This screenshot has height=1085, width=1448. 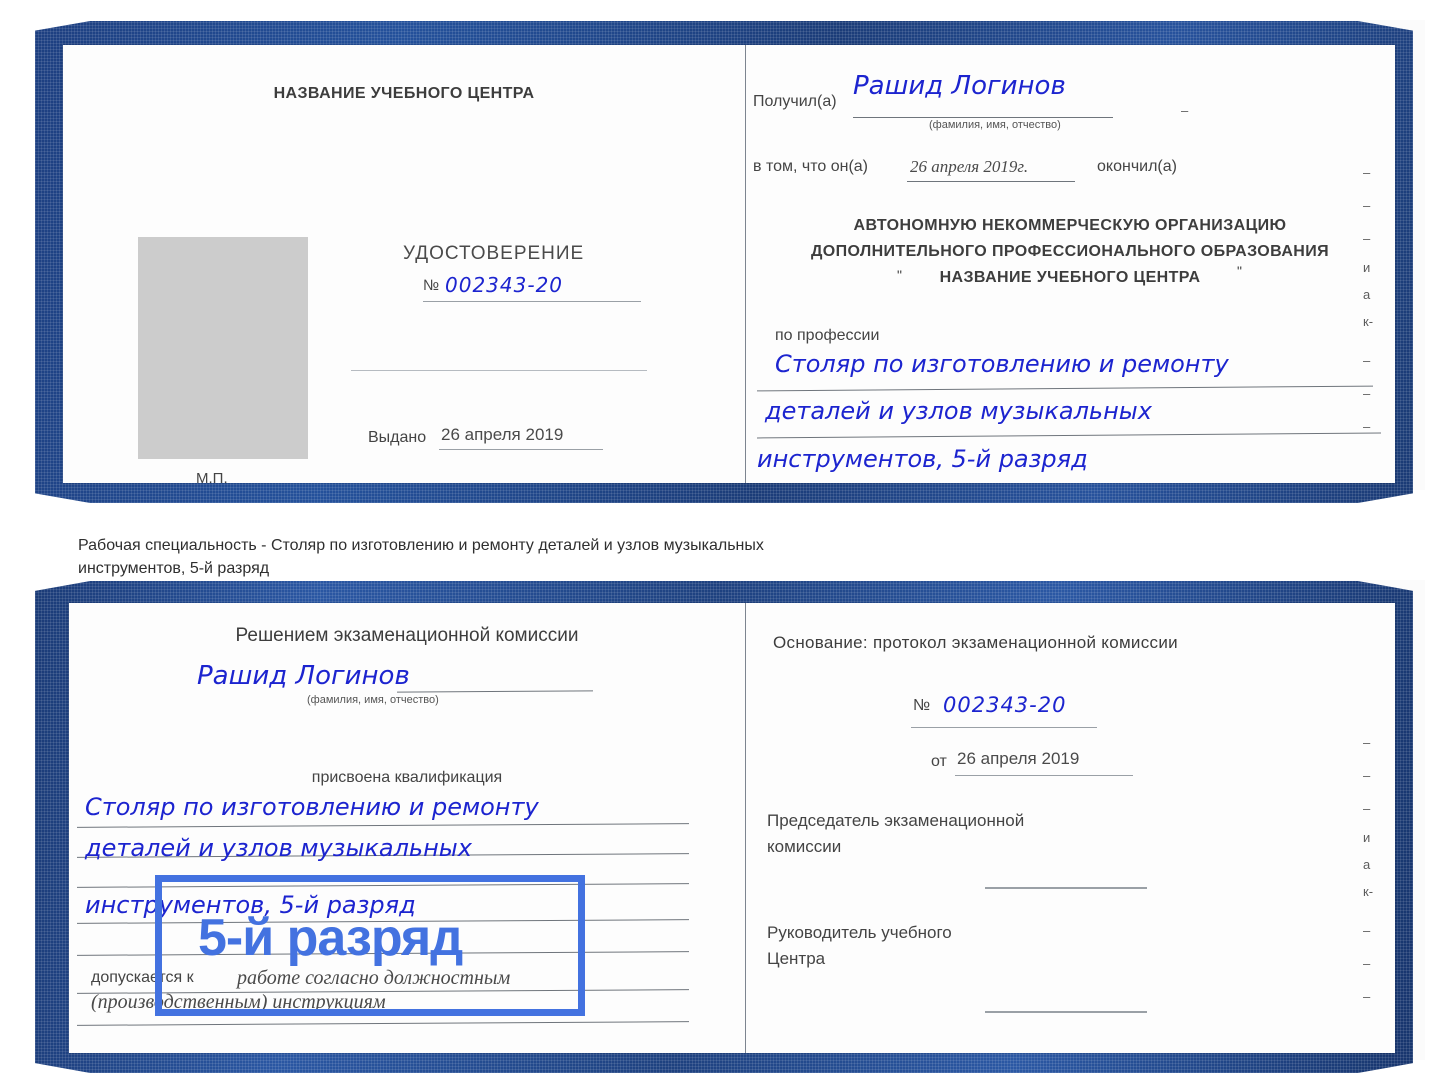 I want to click on chairman-line-2: комиссии, so click(x=804, y=846).